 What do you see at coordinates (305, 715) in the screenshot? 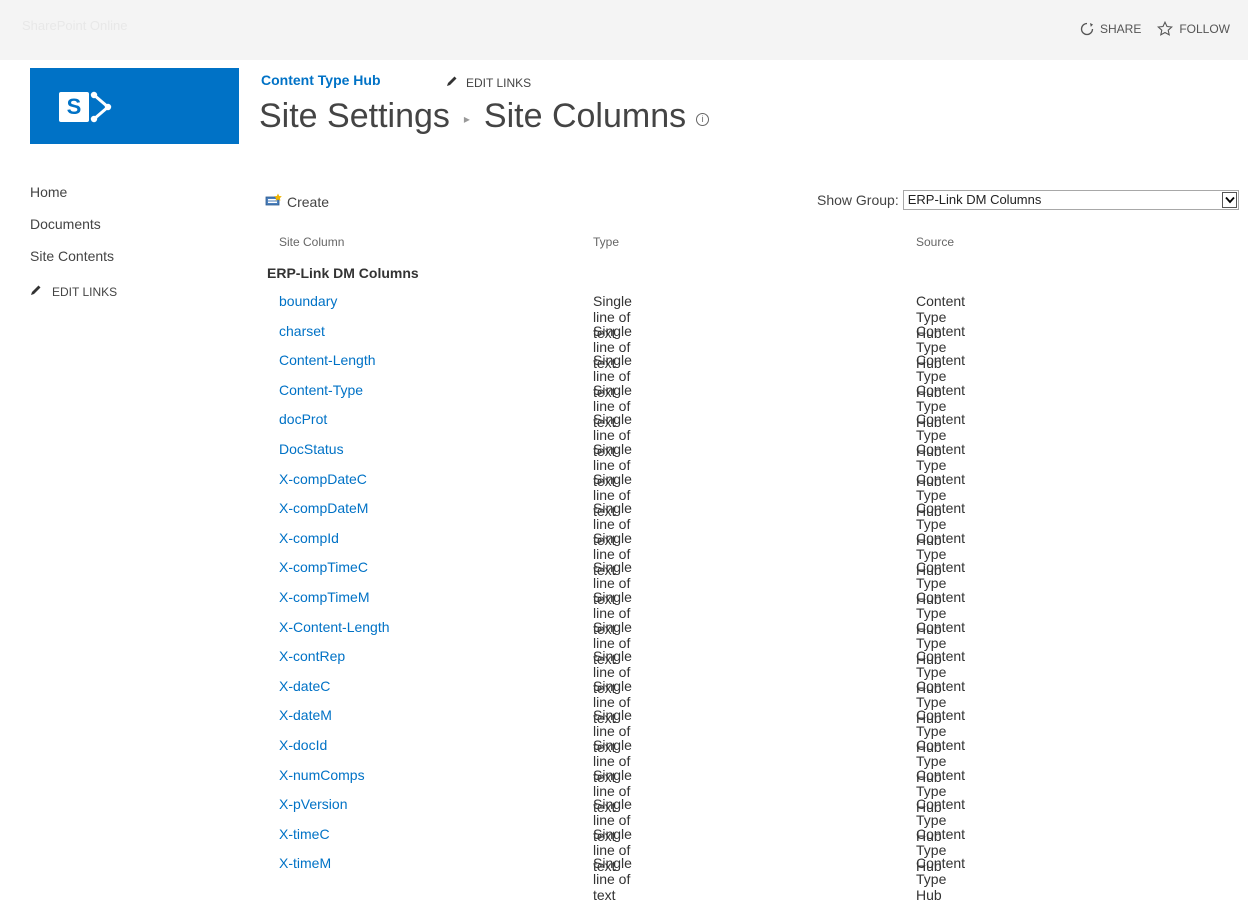
I see `site-column-link: X-dateM` at bounding box center [305, 715].